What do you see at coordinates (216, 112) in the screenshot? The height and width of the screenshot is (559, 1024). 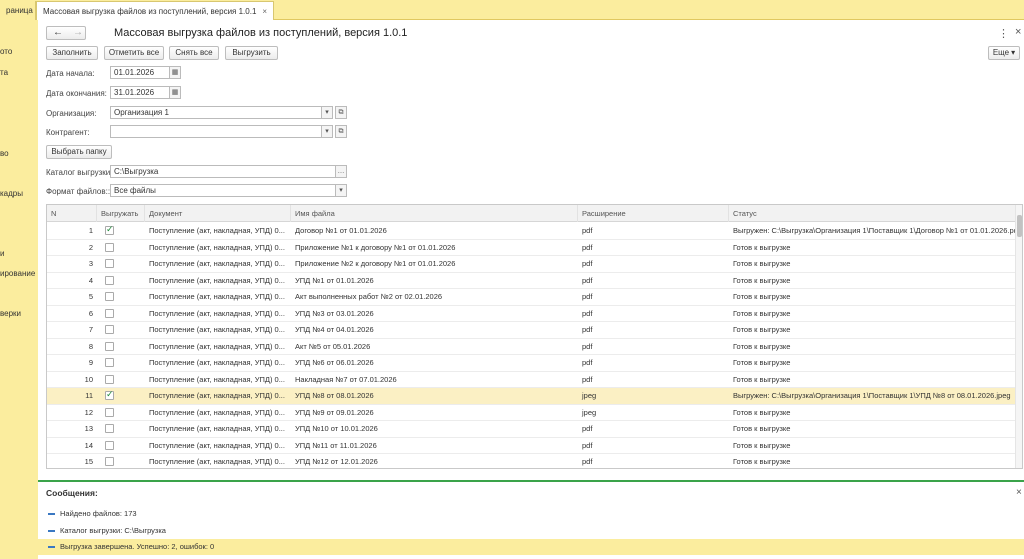 I see `org-field: Организация 1` at bounding box center [216, 112].